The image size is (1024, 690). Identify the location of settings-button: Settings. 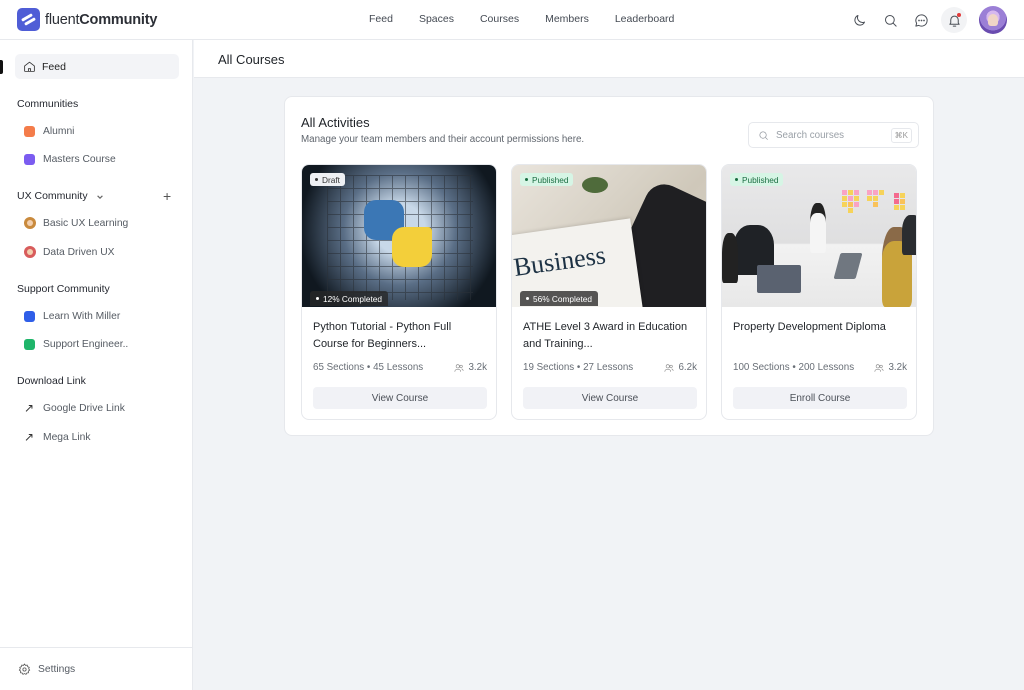
(96, 668).